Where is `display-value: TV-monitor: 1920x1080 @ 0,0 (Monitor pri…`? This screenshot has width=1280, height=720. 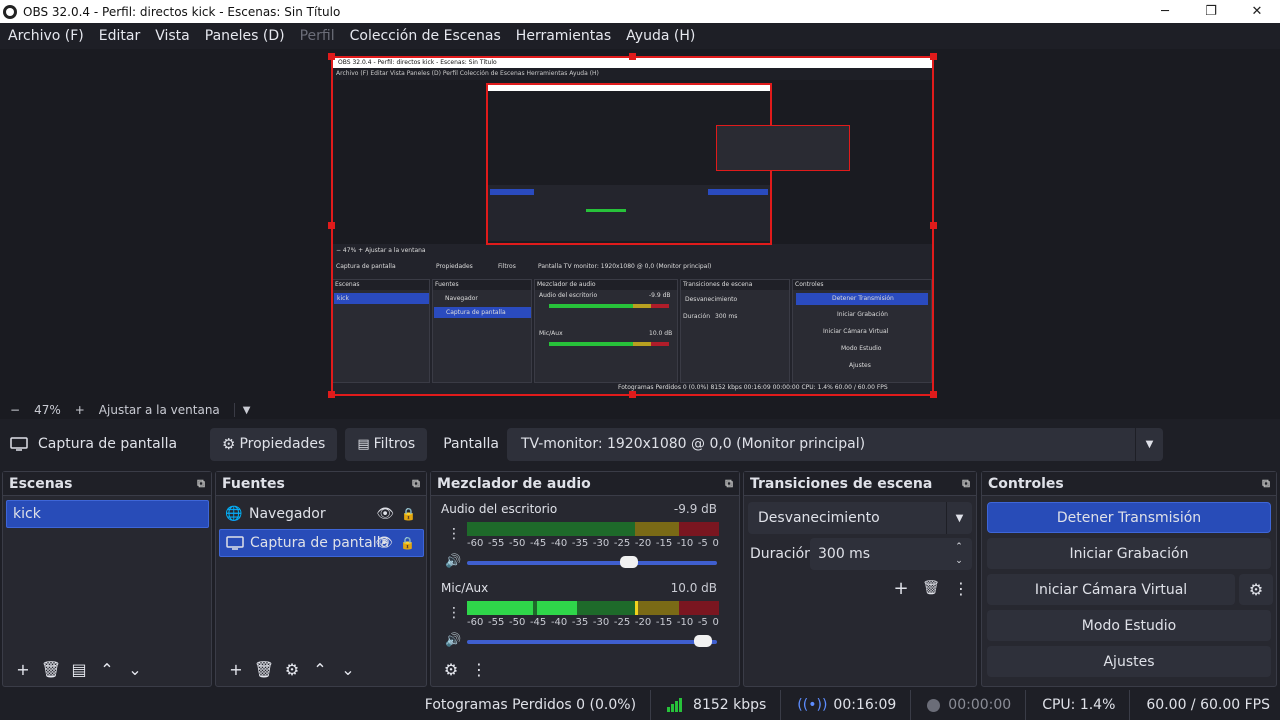
display-value: TV-monitor: 1920x1080 @ 0,0 (Monitor pri… is located at coordinates (693, 444).